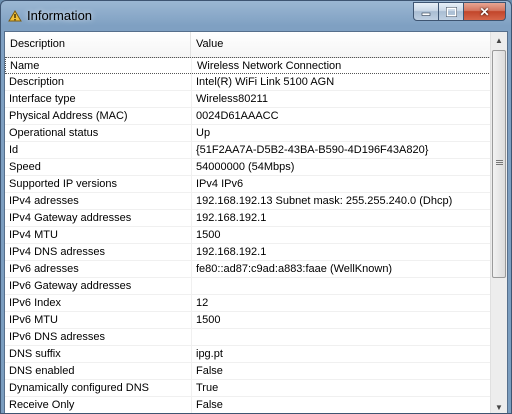 The width and height of the screenshot is (512, 414). I want to click on table-row: Interface type Wireless80211, so click(248, 99).